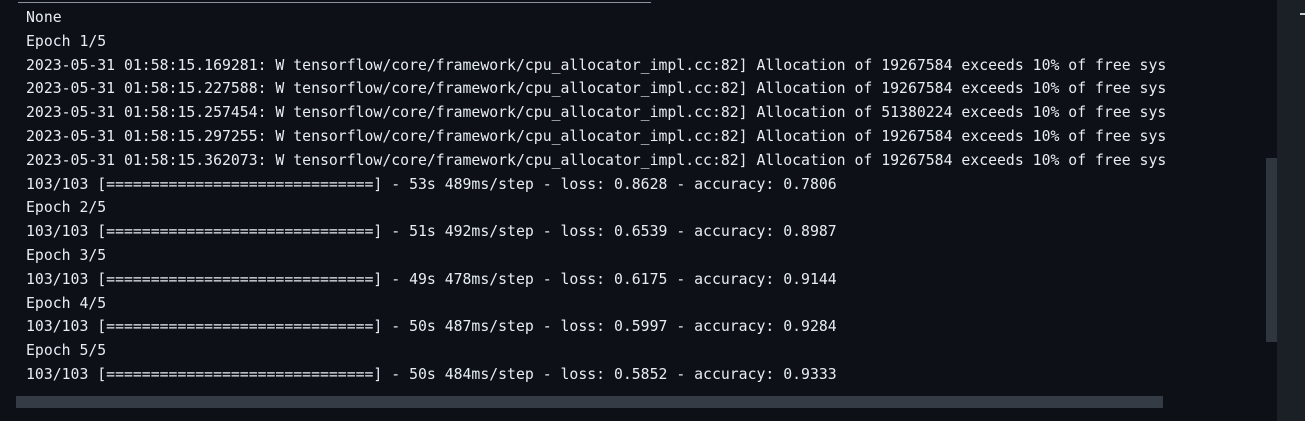 The width and height of the screenshot is (1305, 421). I want to click on horizontal-scrollbar-thumb, so click(589, 402).